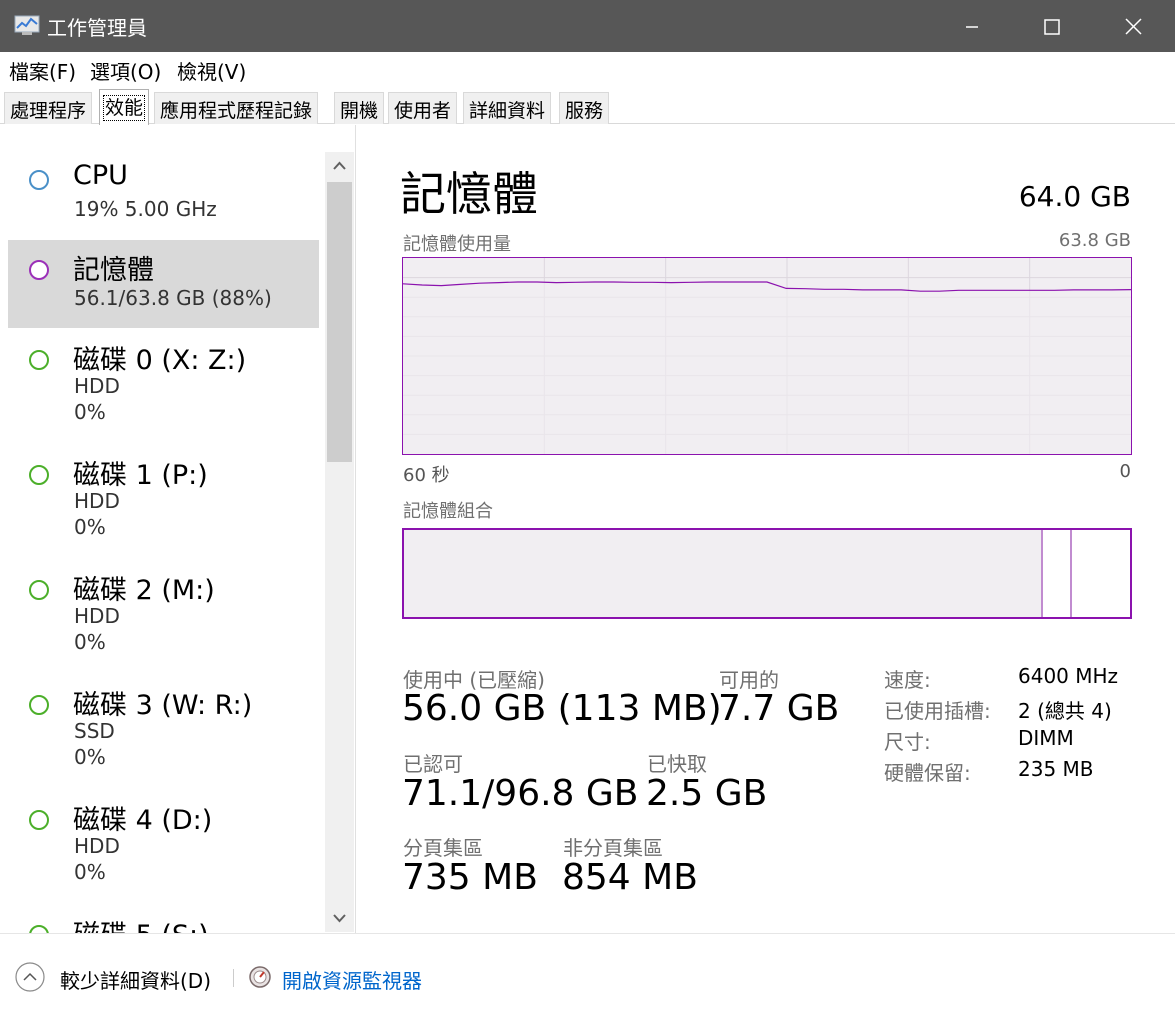  I want to click on cpu-indicator-icon, so click(39, 180).